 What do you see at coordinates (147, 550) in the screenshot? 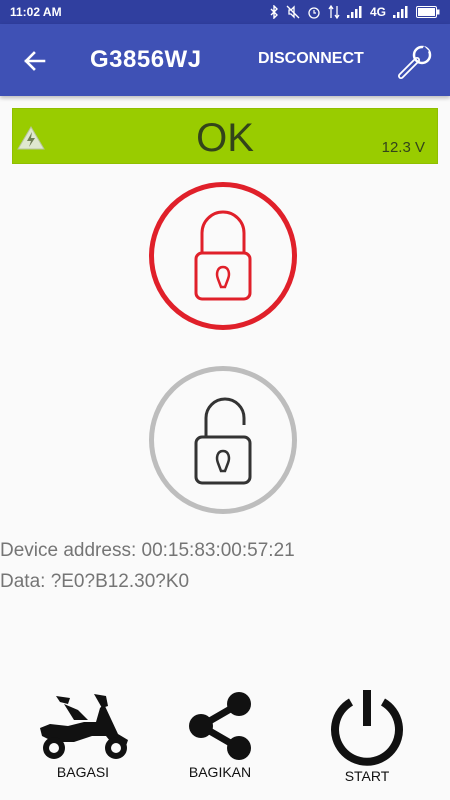
I see `device-address: Device address: 00:15:83:00:57:21` at bounding box center [147, 550].